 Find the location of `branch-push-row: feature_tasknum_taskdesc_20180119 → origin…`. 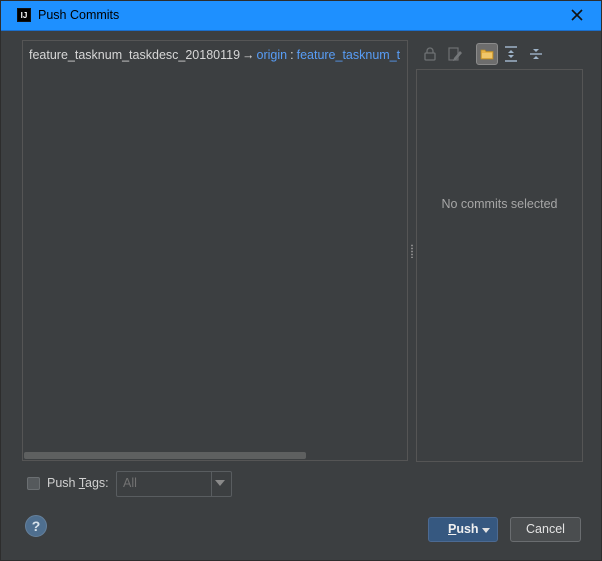

branch-push-row: feature_tasknum_taskdesc_20180119 → origin… is located at coordinates (218, 55).